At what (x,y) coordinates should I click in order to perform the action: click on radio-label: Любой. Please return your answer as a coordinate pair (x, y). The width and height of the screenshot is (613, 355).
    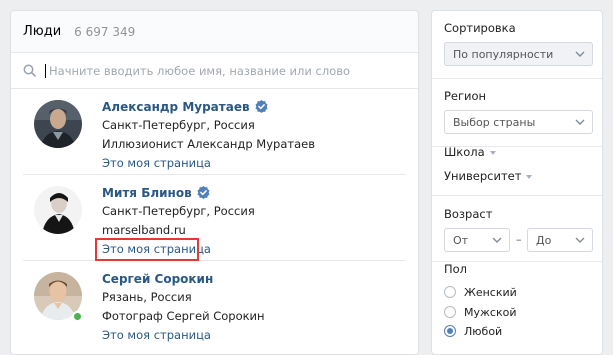
    Looking at the image, I should click on (483, 331).